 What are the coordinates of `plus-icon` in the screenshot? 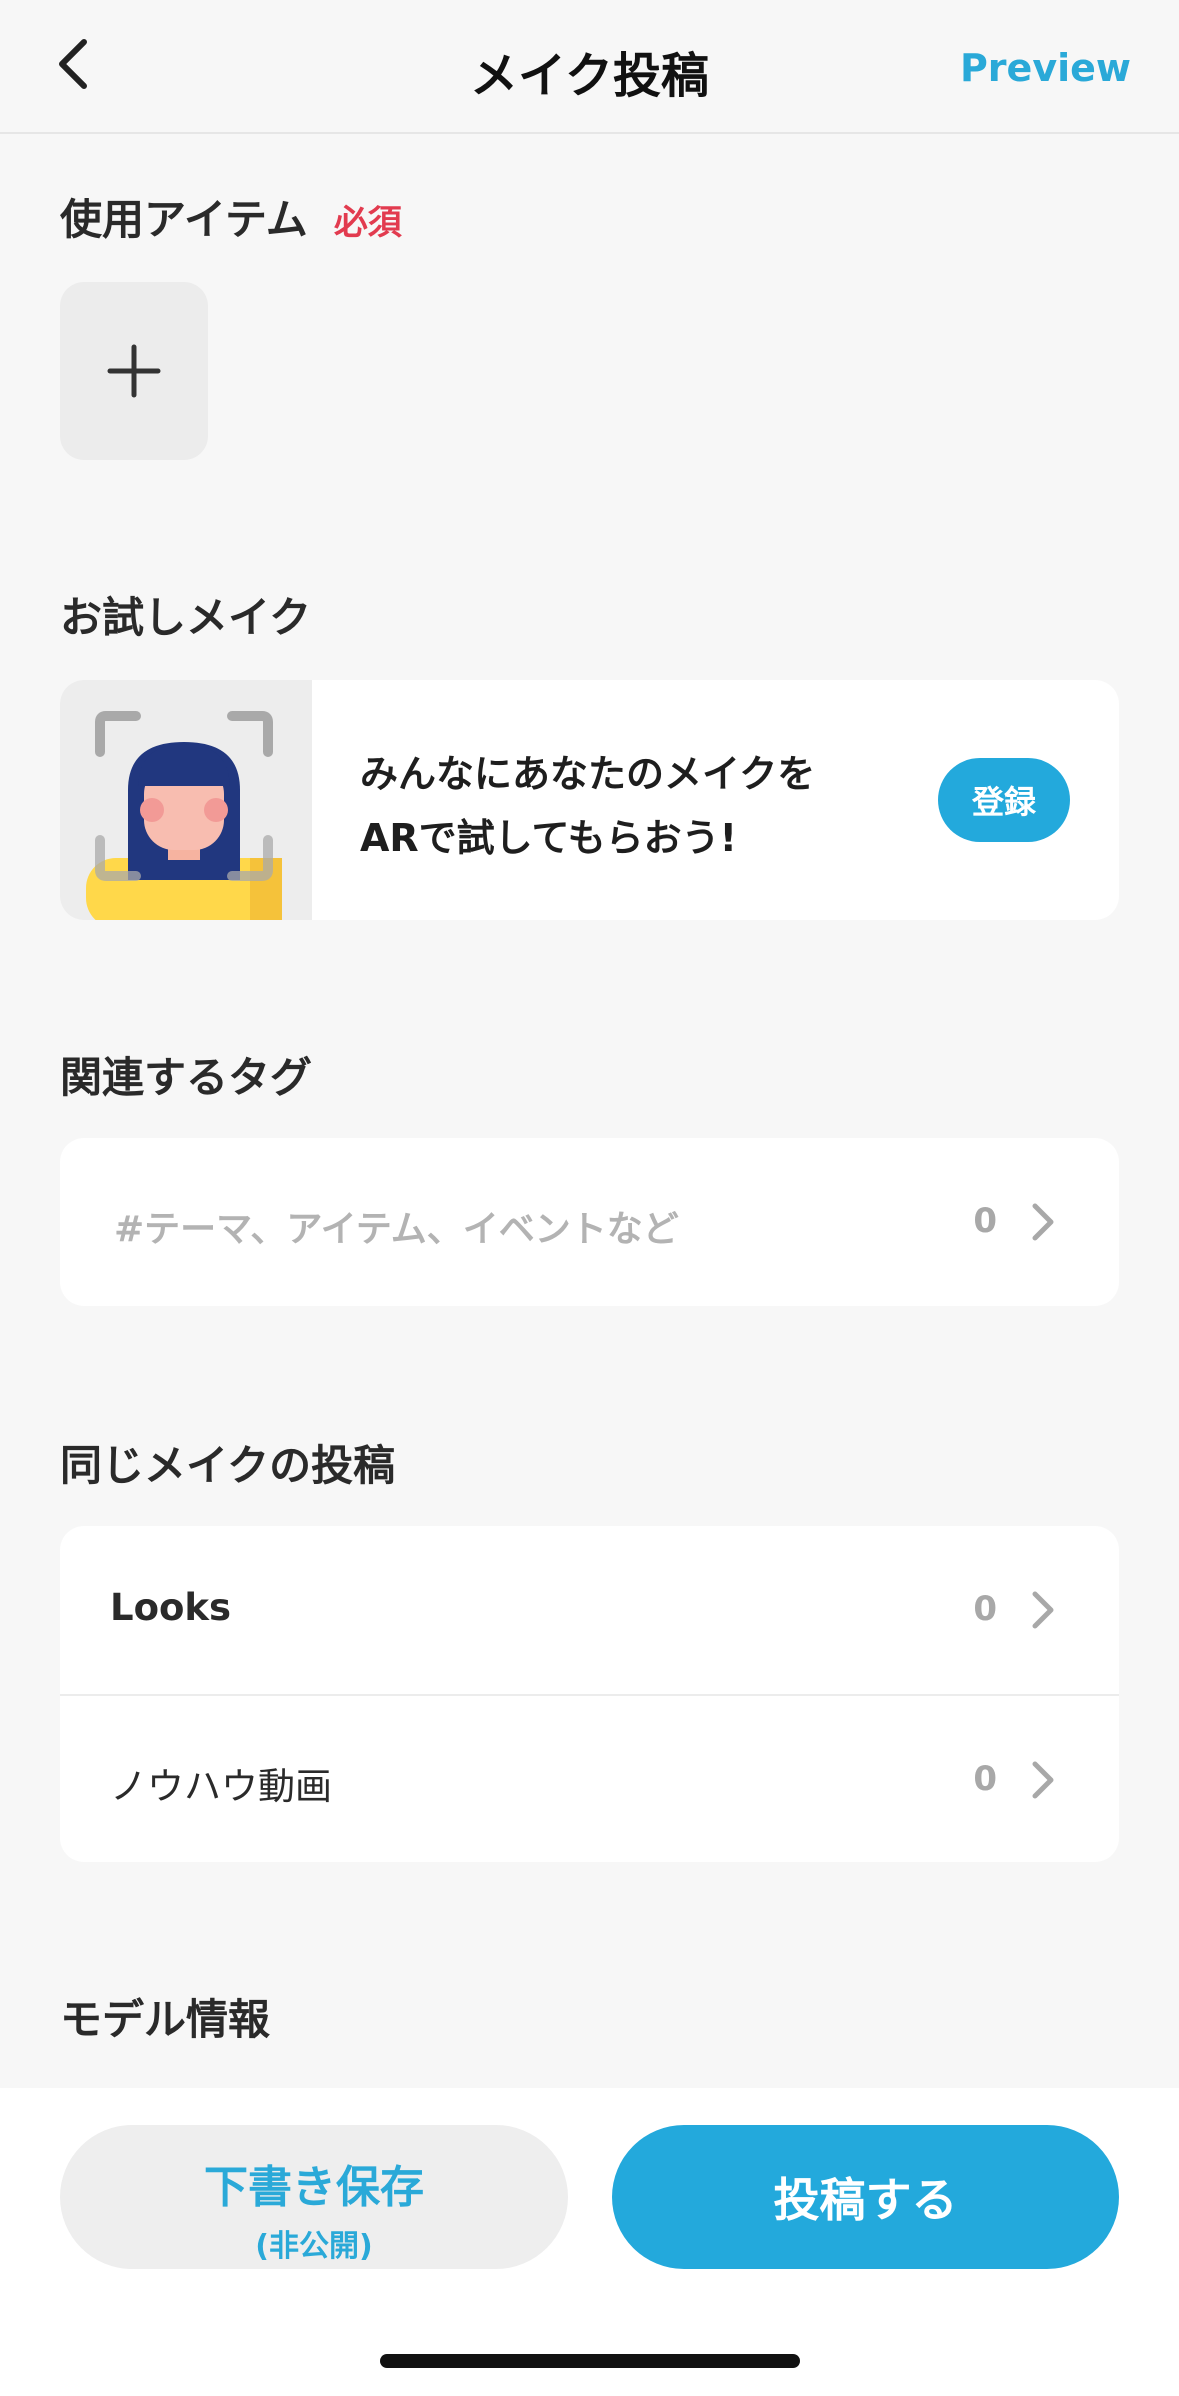 It's located at (134, 371).